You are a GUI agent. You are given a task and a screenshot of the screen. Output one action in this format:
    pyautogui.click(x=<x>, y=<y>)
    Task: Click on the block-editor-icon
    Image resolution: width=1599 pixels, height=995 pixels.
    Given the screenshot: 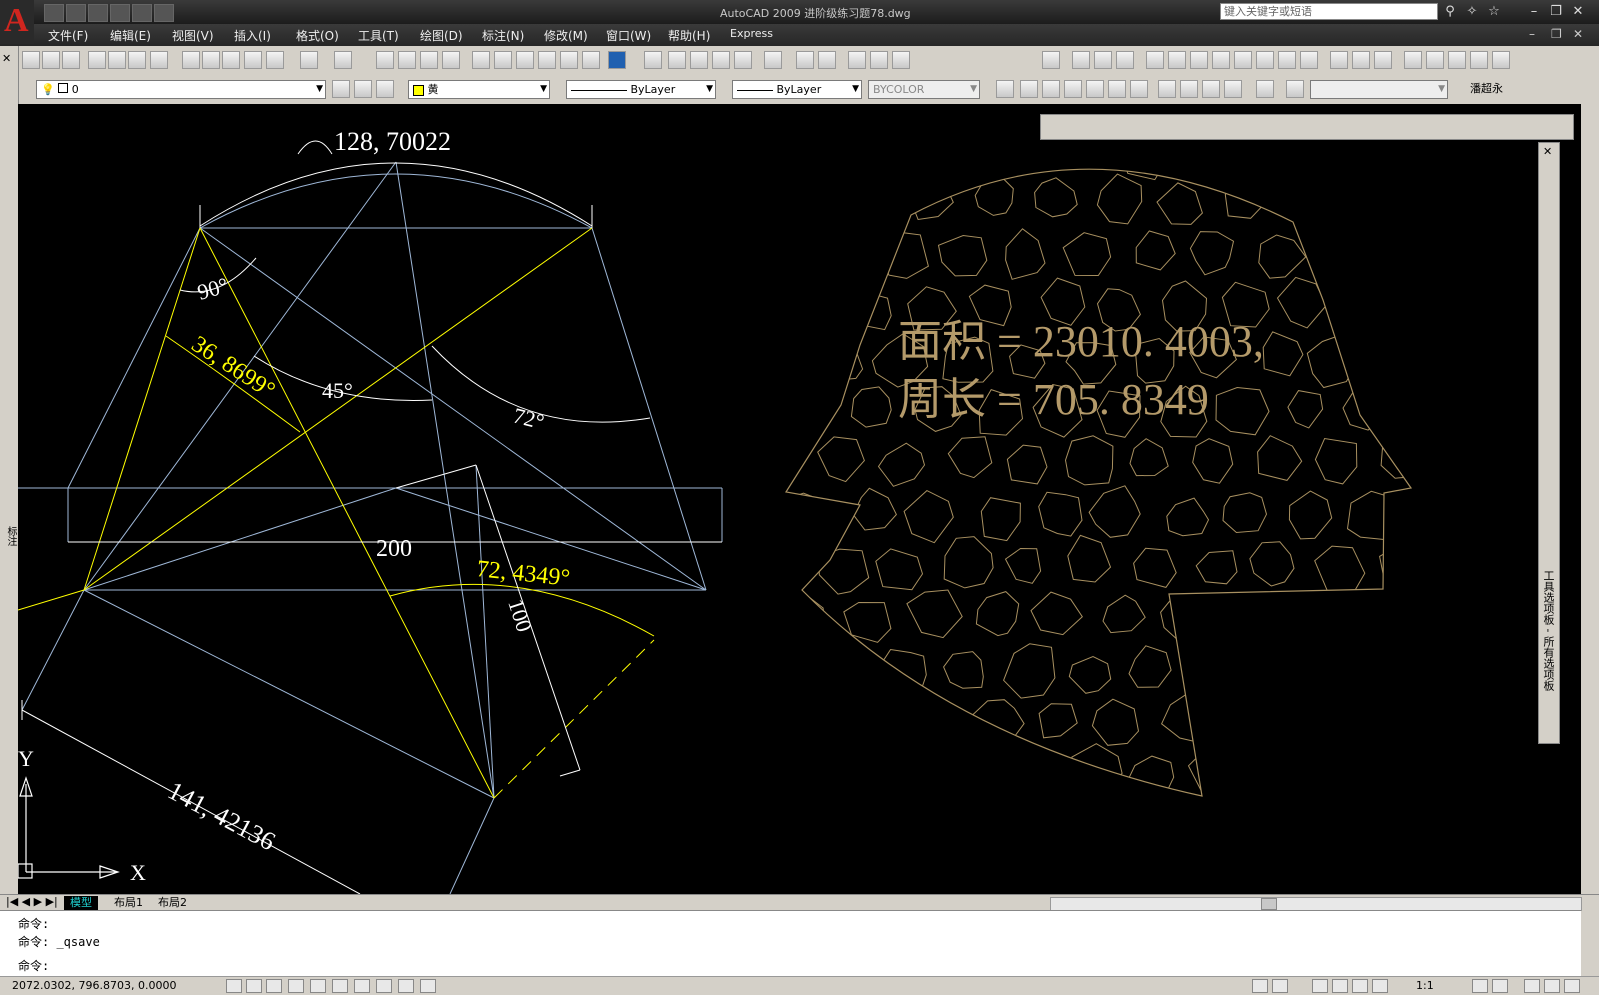 What is the action you would take?
    pyautogui.click(x=275, y=60)
    